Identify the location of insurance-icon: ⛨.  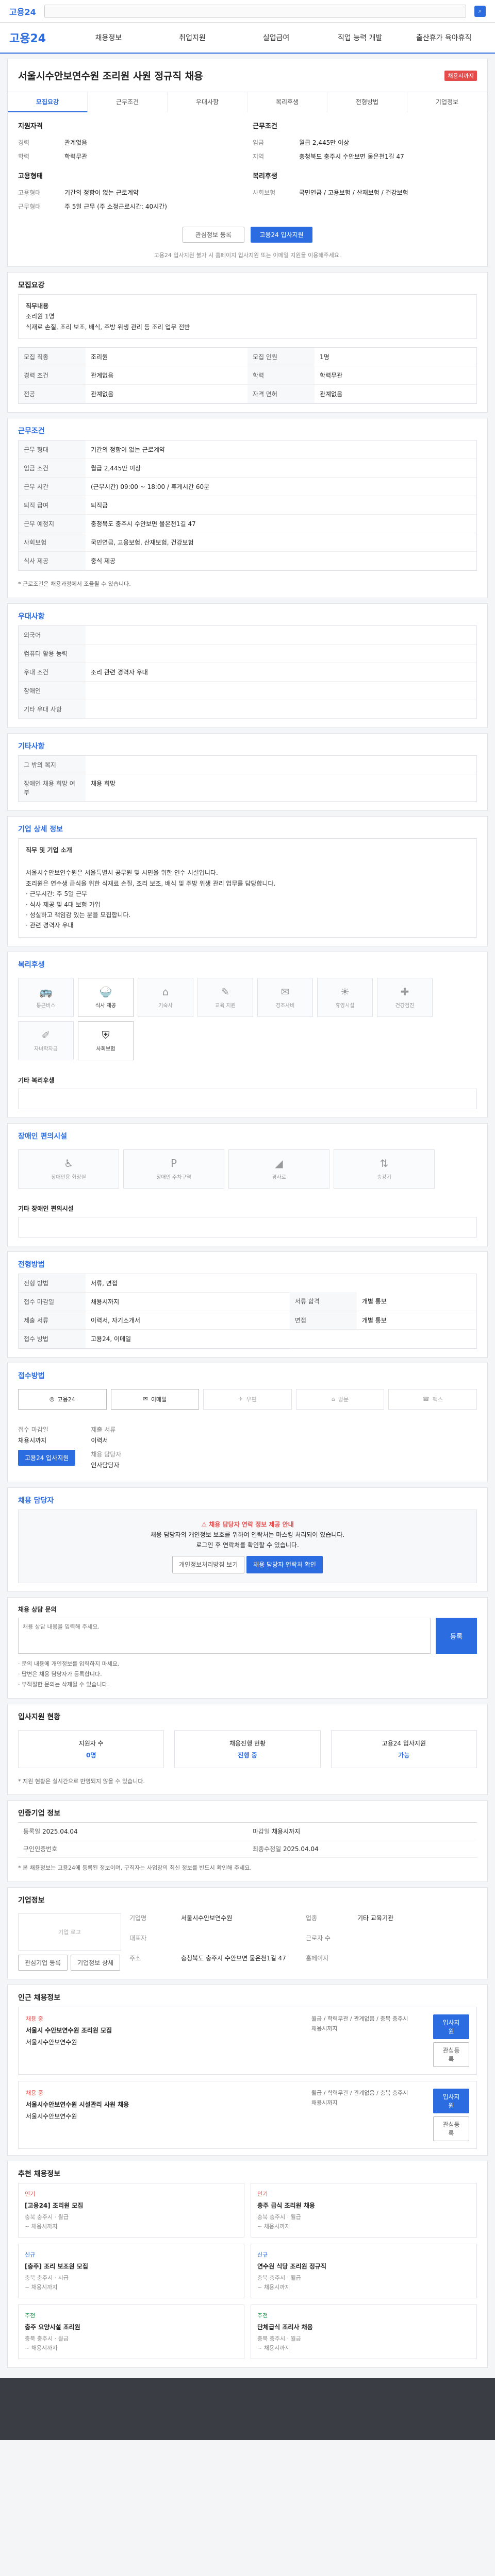
(106, 1035).